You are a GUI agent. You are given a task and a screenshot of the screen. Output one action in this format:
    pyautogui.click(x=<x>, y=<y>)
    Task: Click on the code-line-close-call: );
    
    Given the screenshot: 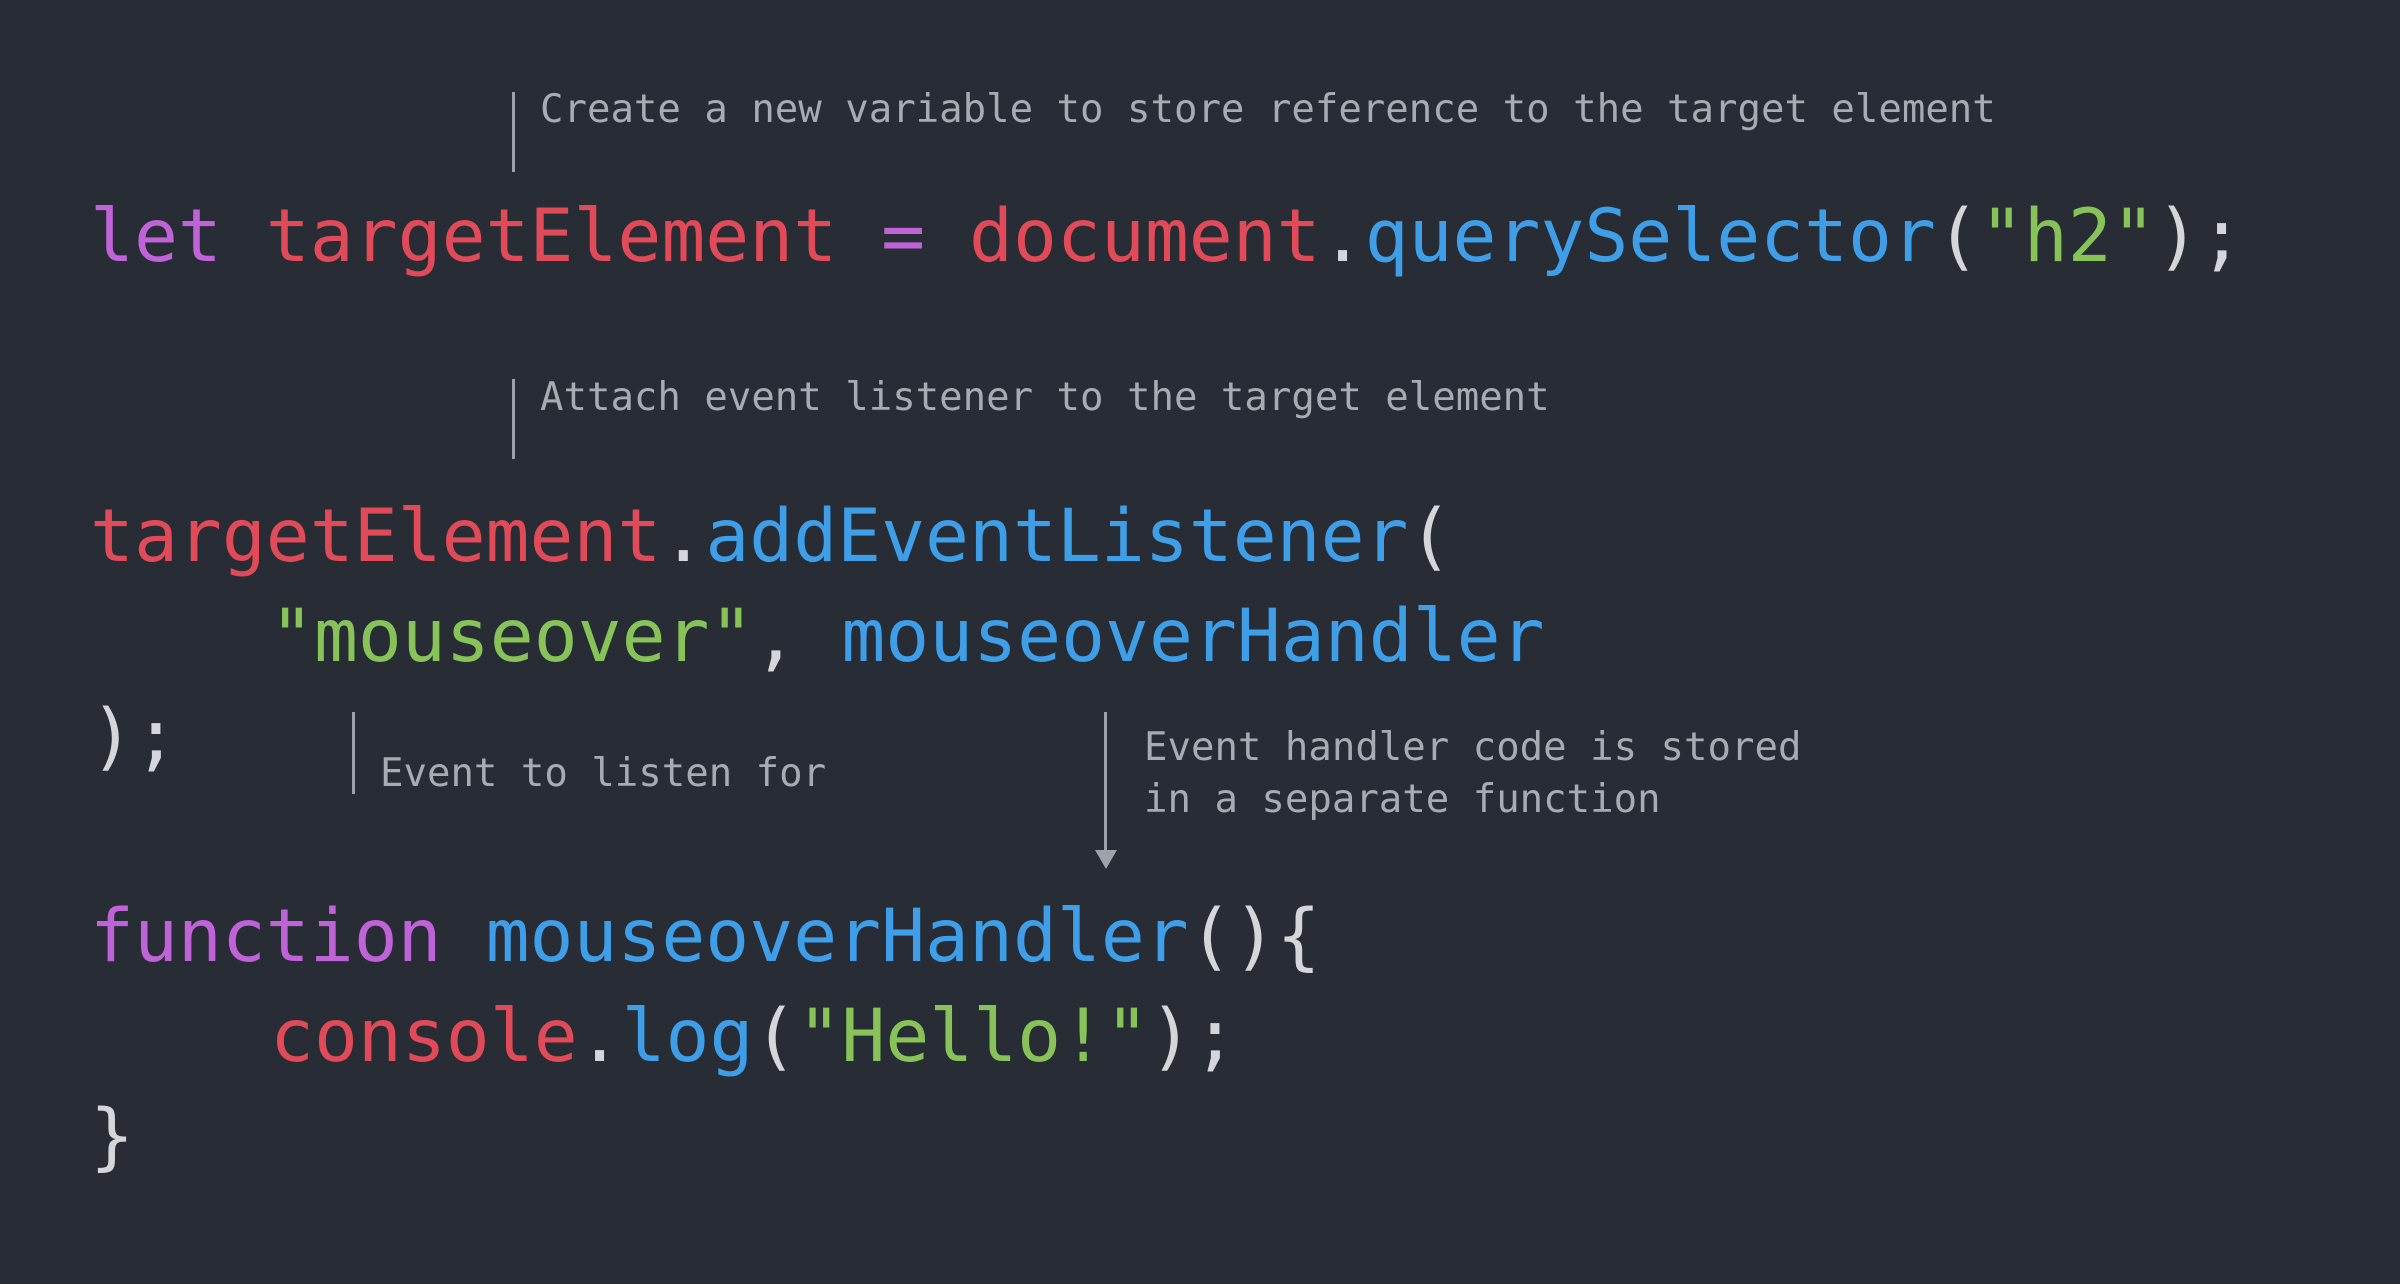 What is the action you would take?
    pyautogui.click(x=134, y=737)
    